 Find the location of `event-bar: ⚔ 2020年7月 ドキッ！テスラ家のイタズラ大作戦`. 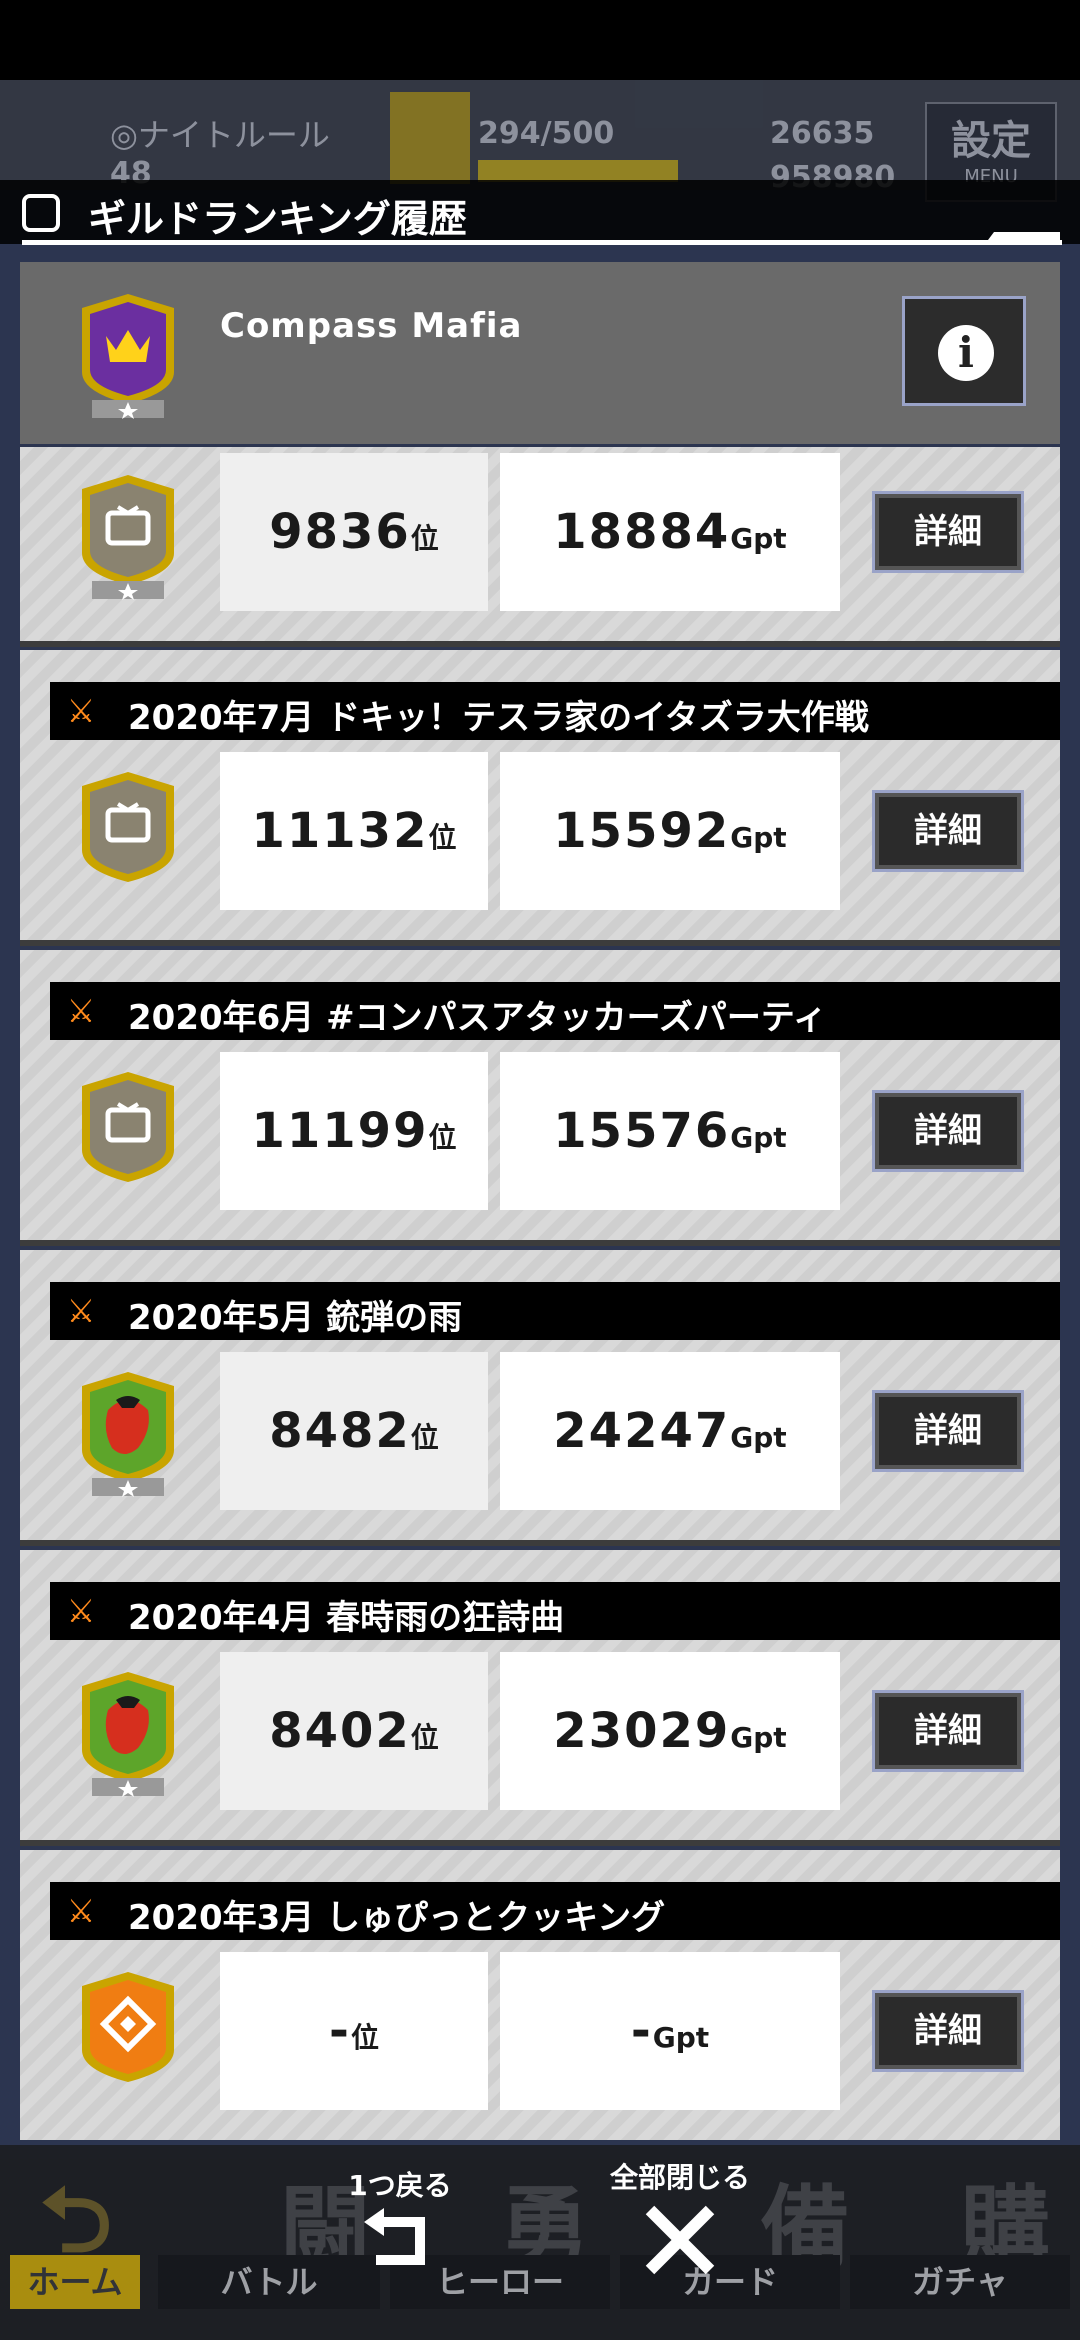

event-bar: ⚔ 2020年7月 ドキッ！テスラ家のイタズラ大作戦 is located at coordinates (555, 711).